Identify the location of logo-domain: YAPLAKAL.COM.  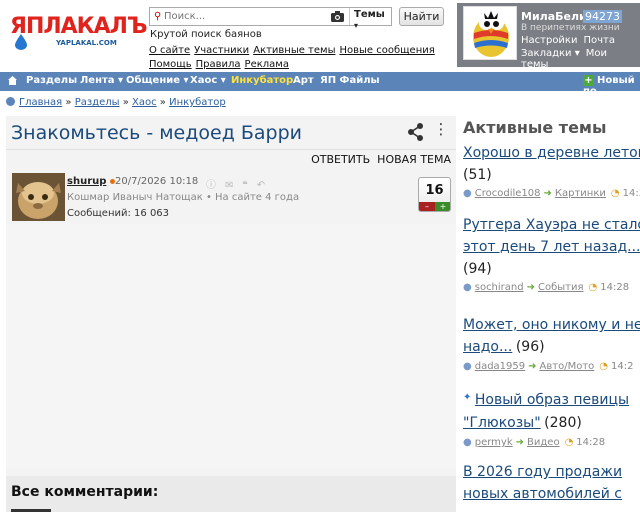
(86, 43).